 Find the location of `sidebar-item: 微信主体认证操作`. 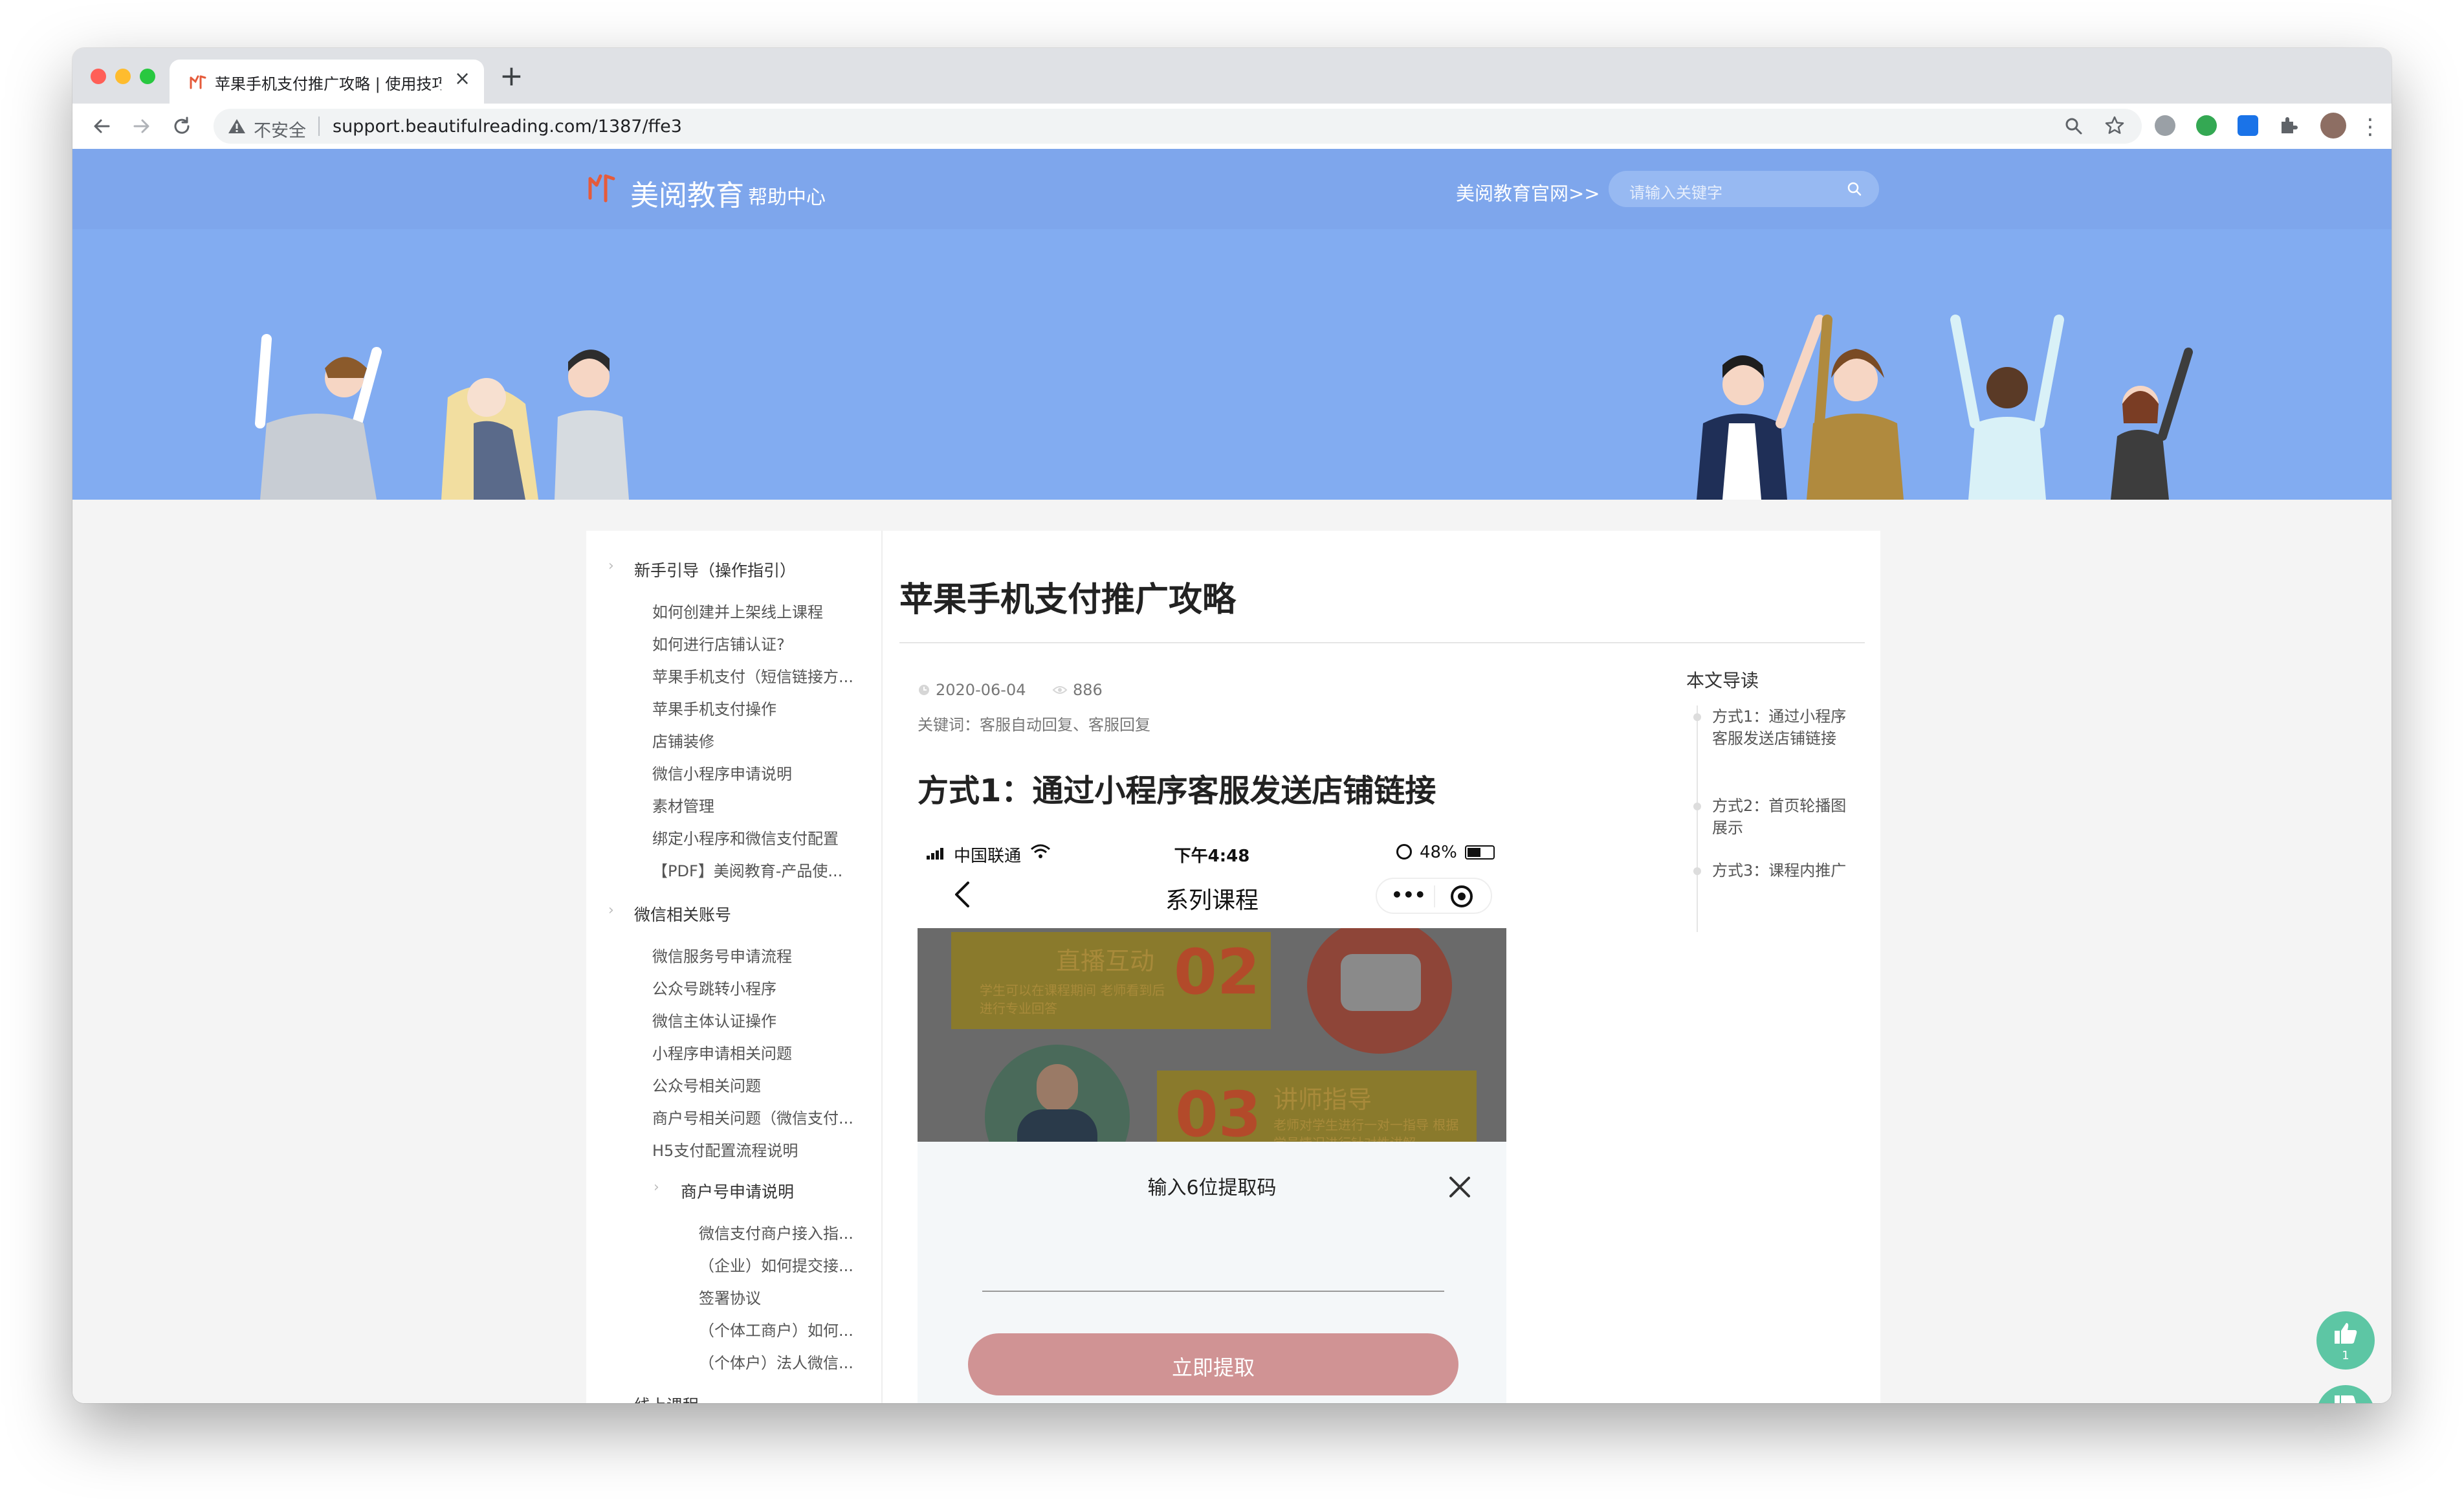

sidebar-item: 微信主体认证操作 is located at coordinates (762, 1019).